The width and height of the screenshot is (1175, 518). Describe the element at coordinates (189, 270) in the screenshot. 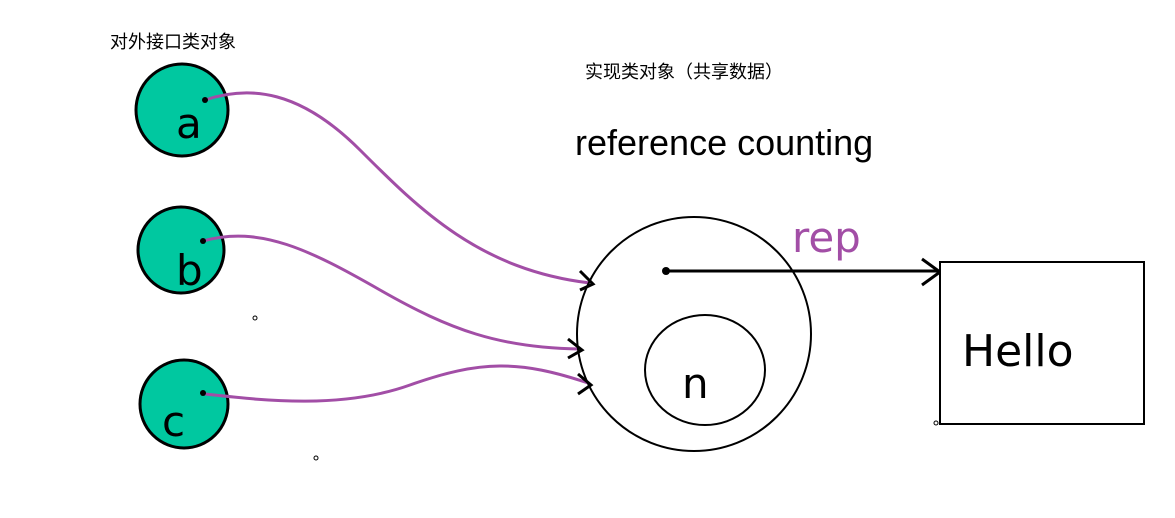

I see `node-b-label: b` at that location.